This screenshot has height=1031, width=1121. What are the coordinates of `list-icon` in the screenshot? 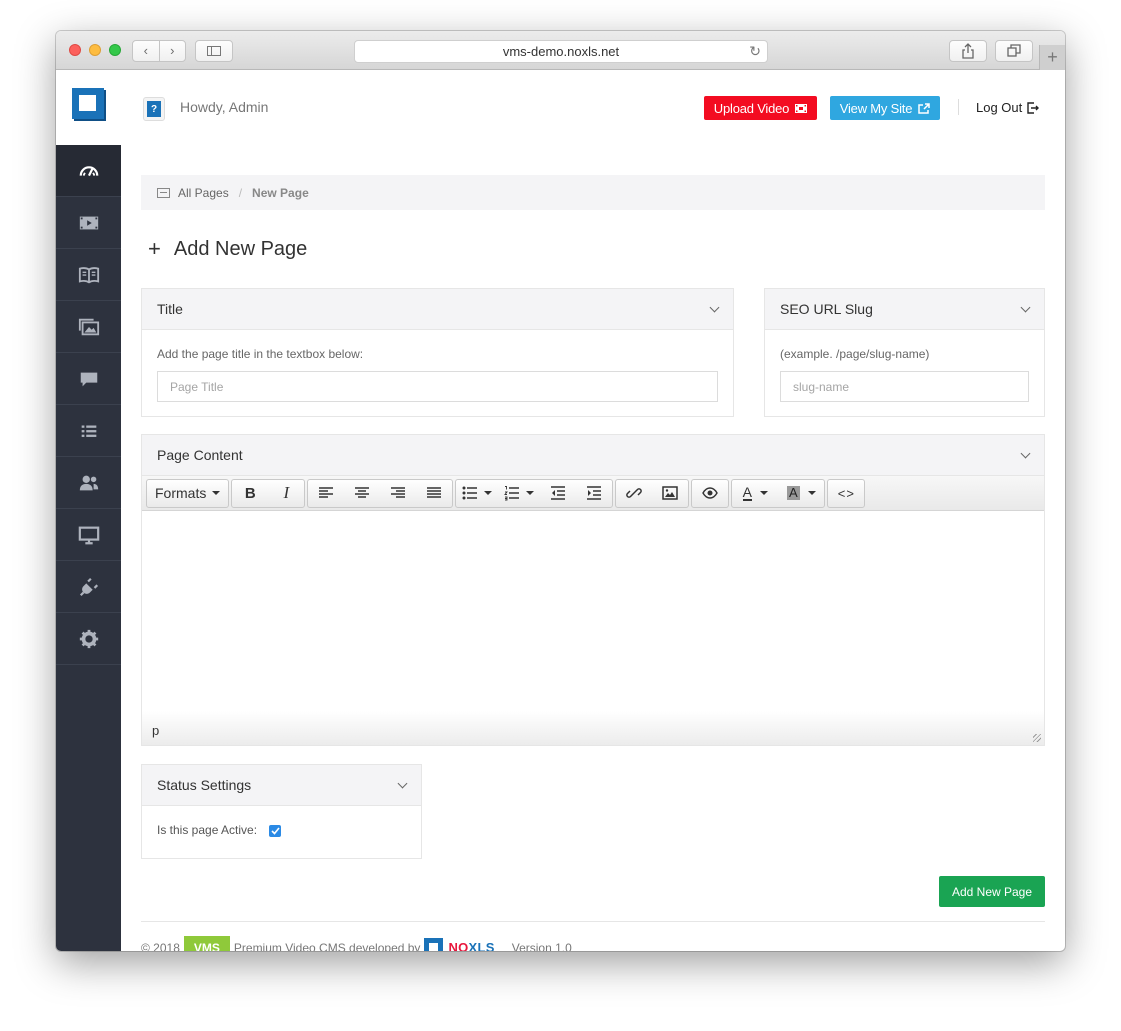 It's located at (88, 431).